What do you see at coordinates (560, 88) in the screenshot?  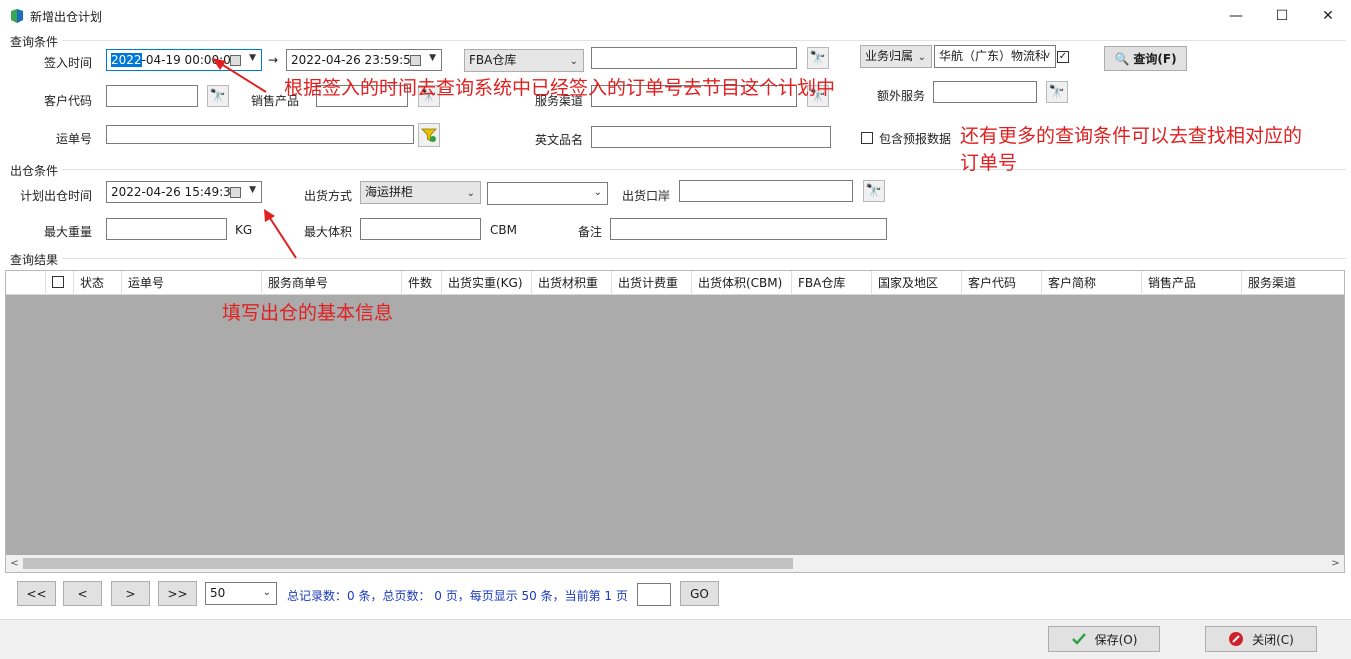 I see `annotation-text-1: 根据签入的时间去查询系统中已经签入的订单号去节目这个计划中` at bounding box center [560, 88].